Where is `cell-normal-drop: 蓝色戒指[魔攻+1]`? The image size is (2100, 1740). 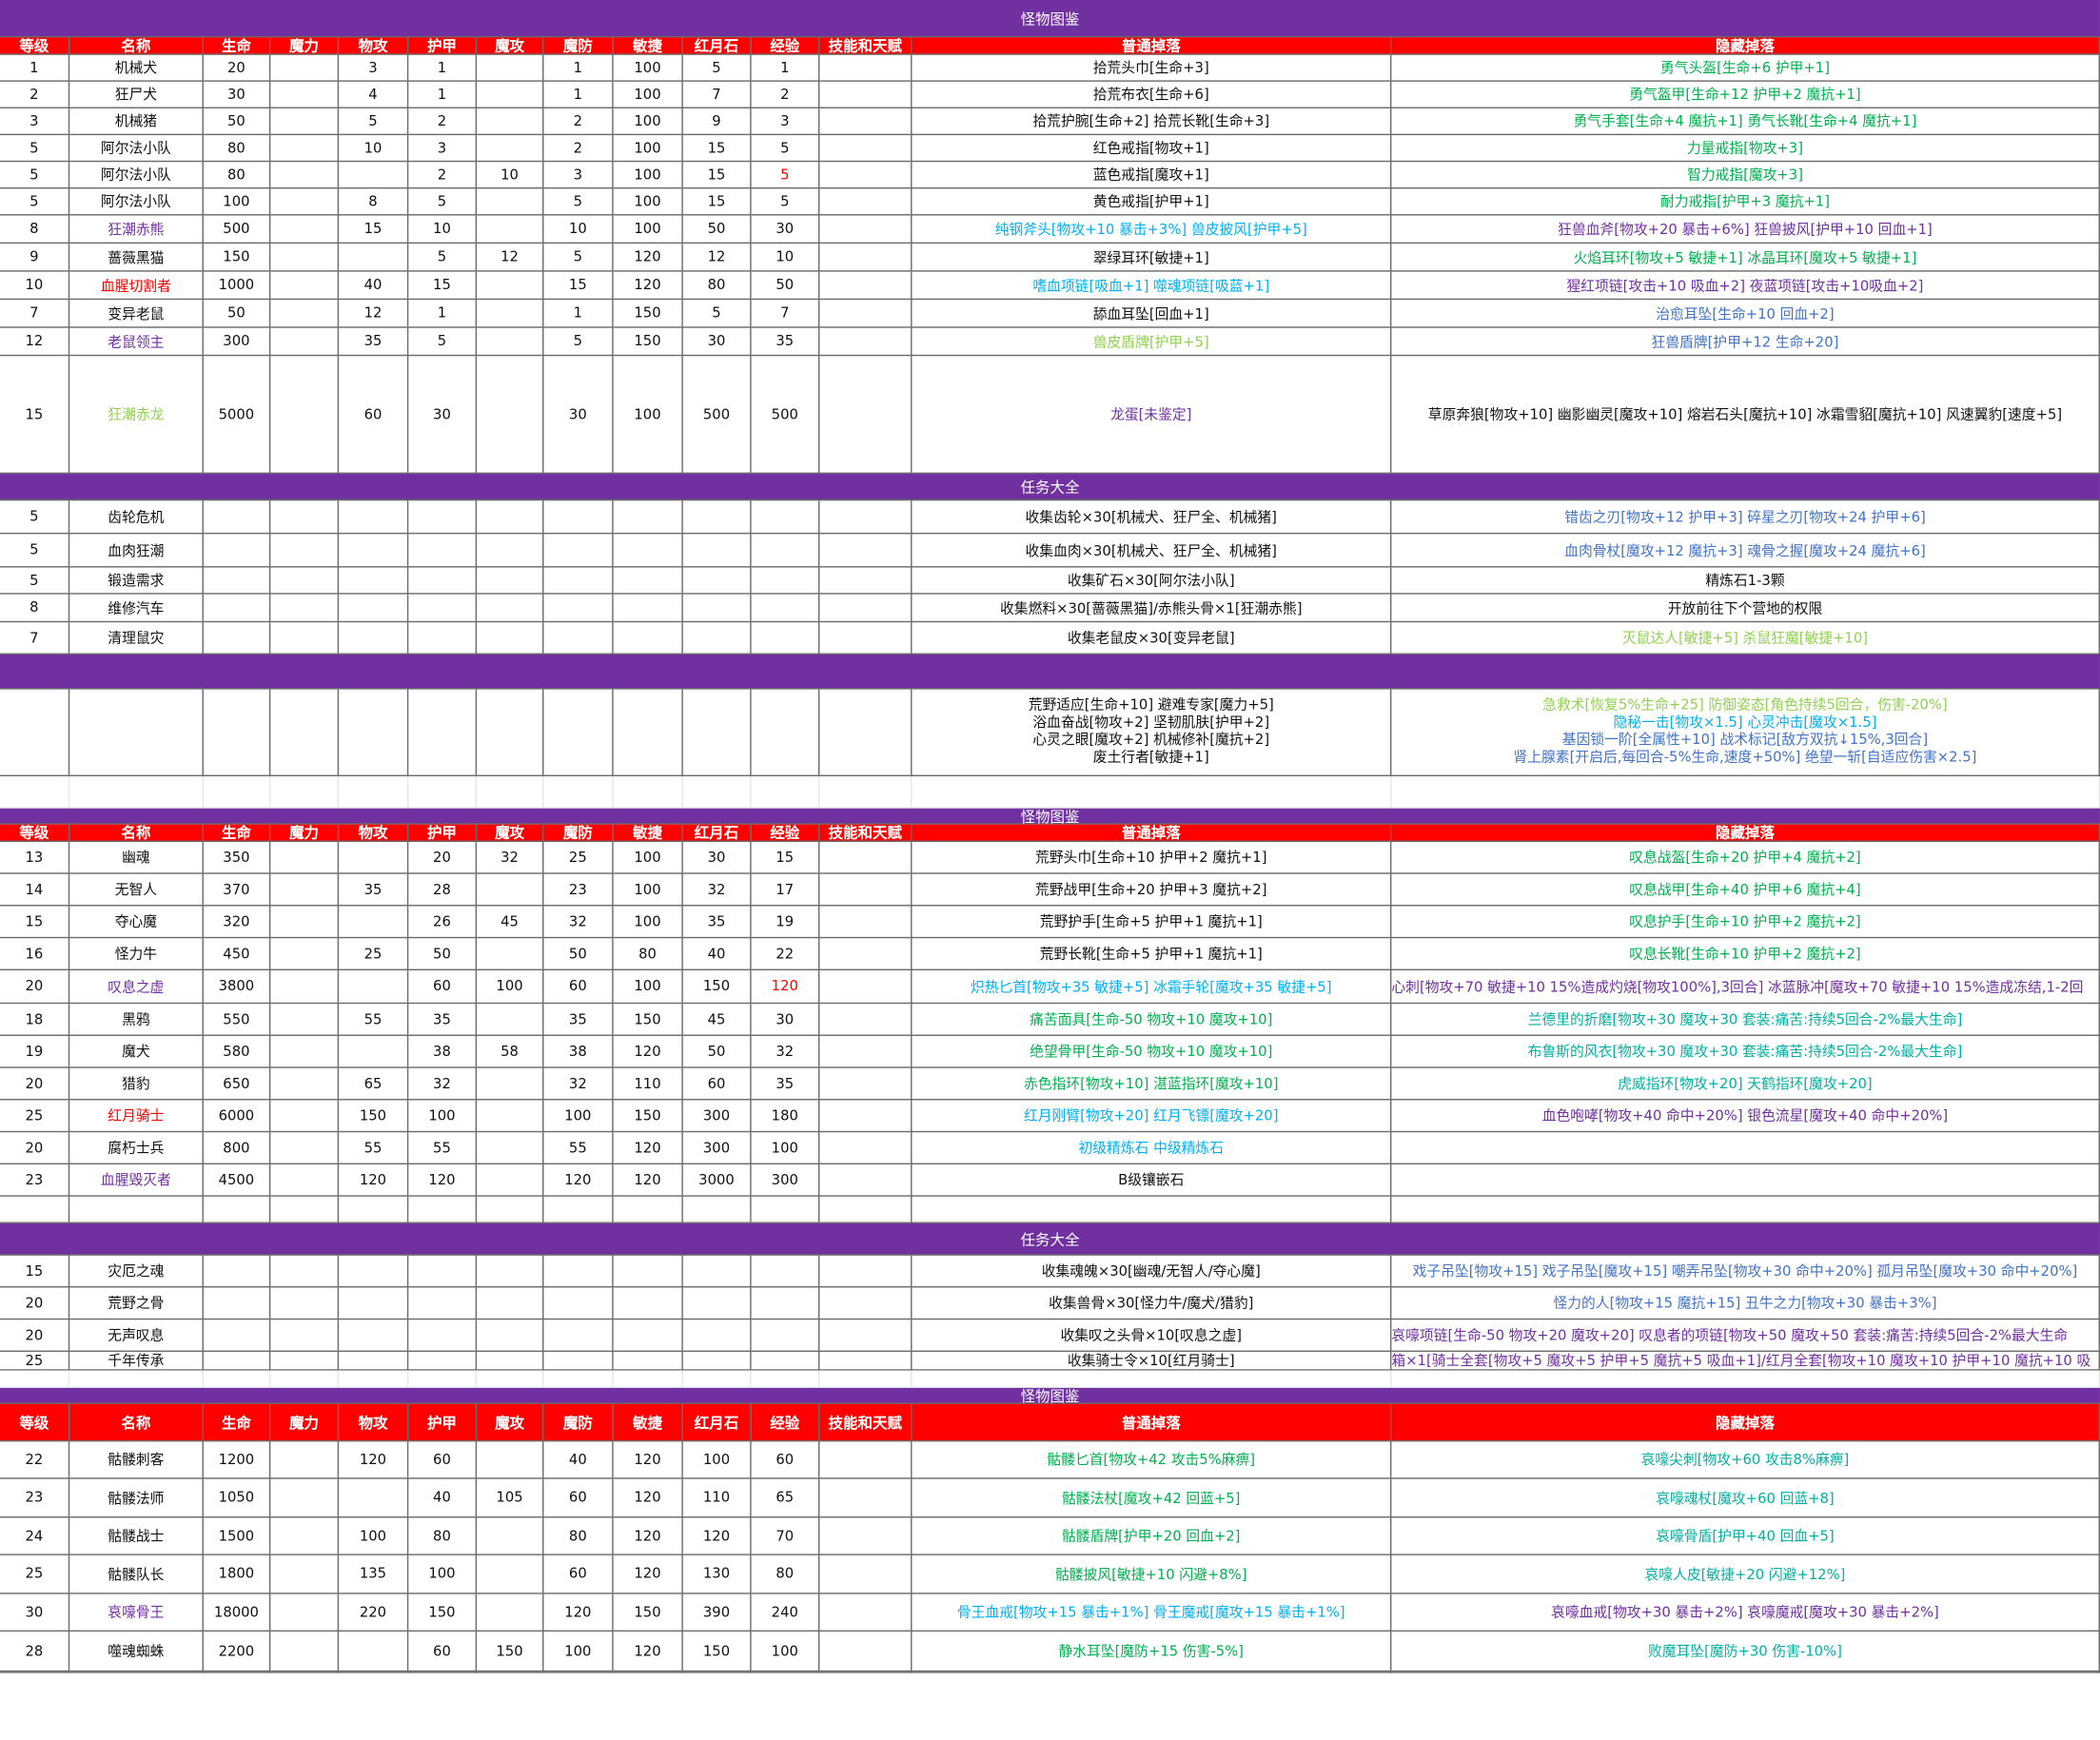
cell-normal-drop: 蓝色戒指[魔攻+1] is located at coordinates (1152, 175).